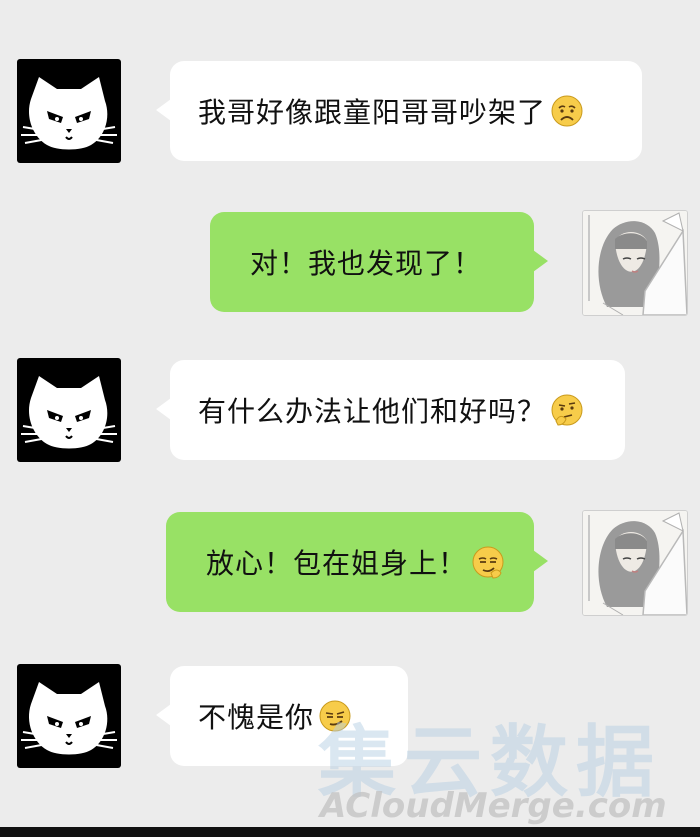  What do you see at coordinates (488, 562) in the screenshot?
I see `smug-face-icon` at bounding box center [488, 562].